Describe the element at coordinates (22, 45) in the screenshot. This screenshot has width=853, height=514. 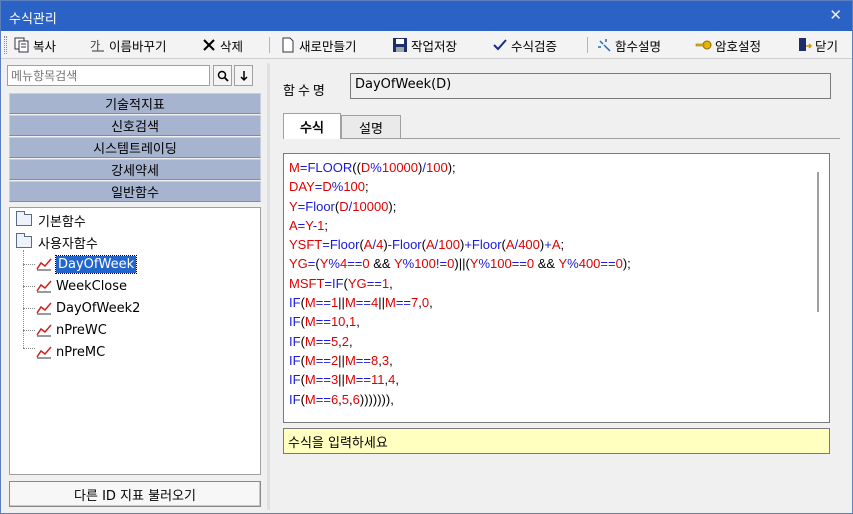
I see `copy-icon` at that location.